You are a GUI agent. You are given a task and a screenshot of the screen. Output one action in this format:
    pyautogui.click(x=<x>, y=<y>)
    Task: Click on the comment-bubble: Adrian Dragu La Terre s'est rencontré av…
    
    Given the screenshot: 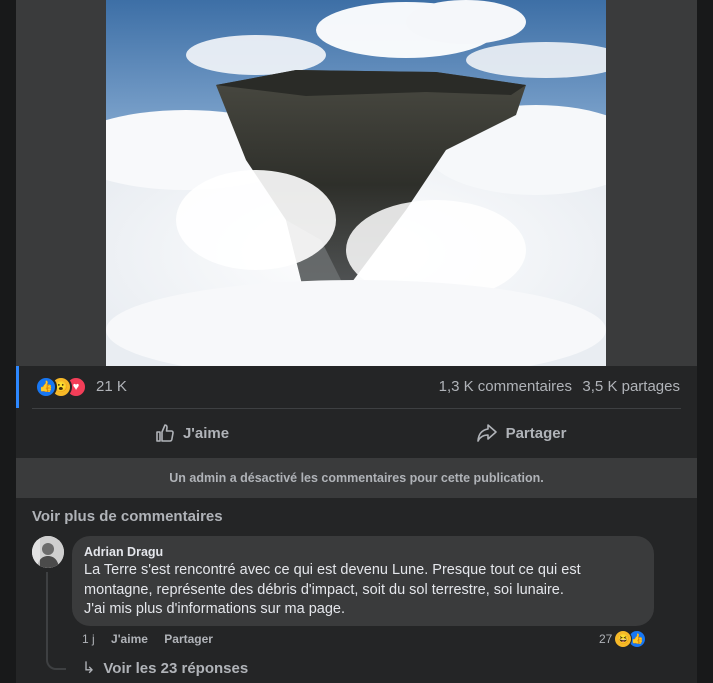 What is the action you would take?
    pyautogui.click(x=363, y=581)
    